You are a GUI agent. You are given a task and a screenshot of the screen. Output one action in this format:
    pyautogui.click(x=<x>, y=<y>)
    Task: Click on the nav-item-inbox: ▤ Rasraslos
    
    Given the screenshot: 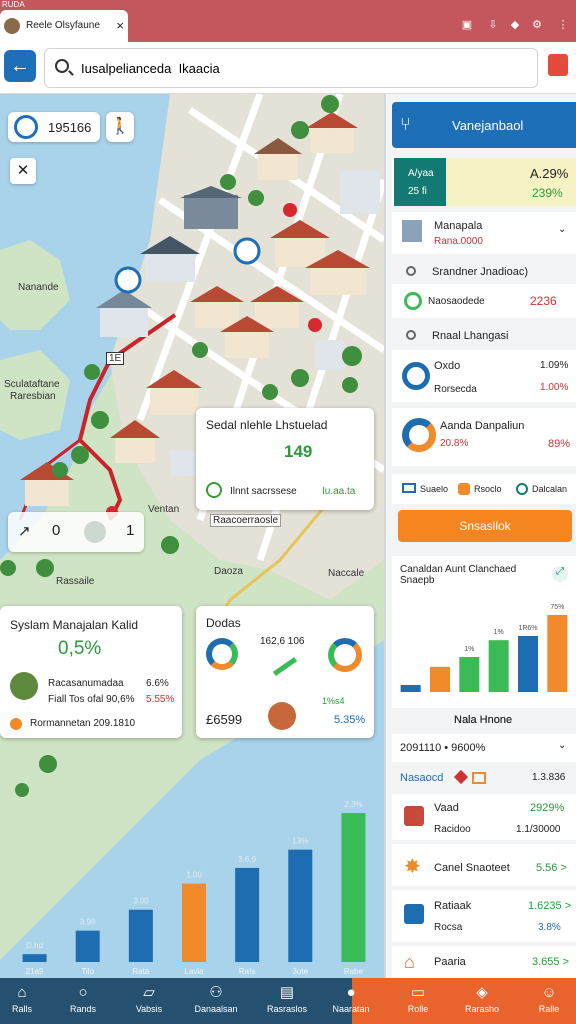 What is the action you would take?
    pyautogui.click(x=287, y=1001)
    